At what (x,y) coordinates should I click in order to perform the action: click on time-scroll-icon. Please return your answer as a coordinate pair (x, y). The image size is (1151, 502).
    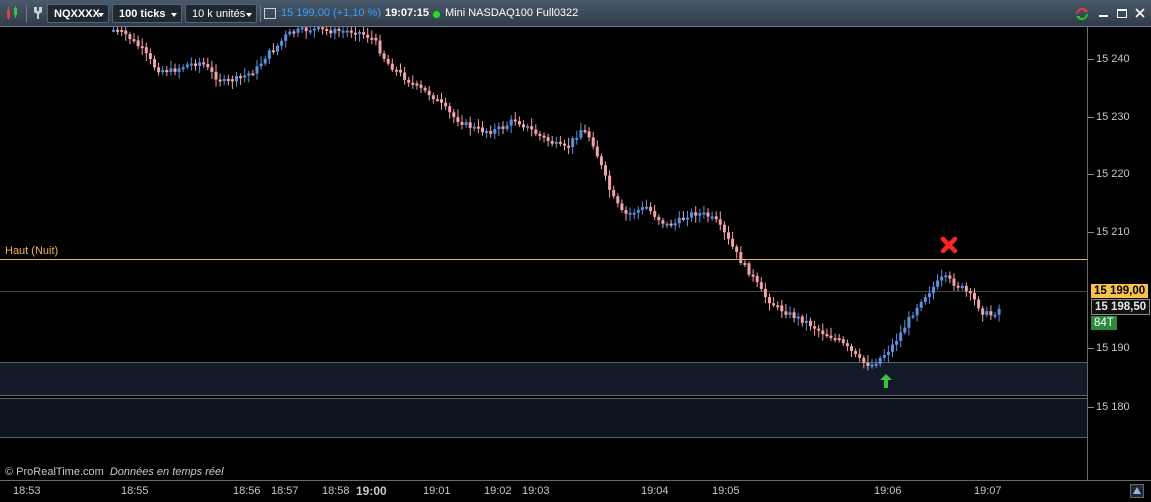
    Looking at the image, I should click on (1137, 491).